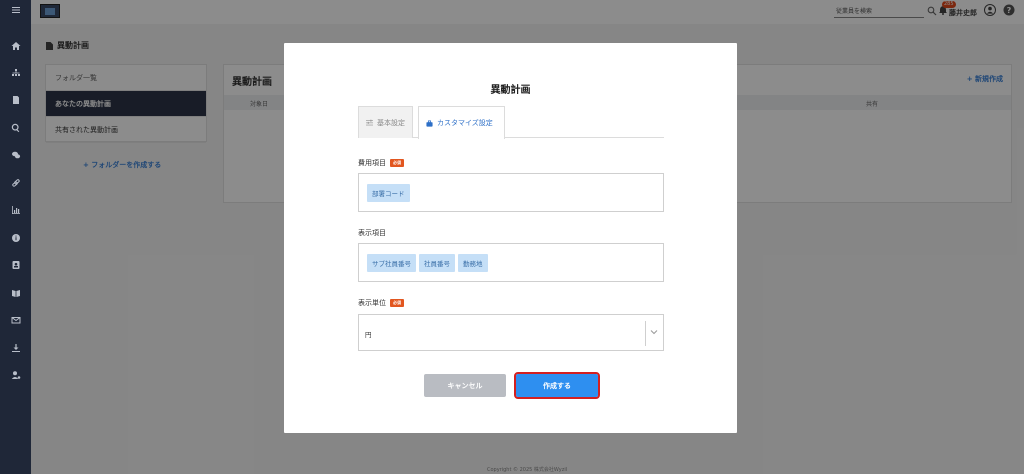 The width and height of the screenshot is (1024, 474). I want to click on info-icon, so click(15, 238).